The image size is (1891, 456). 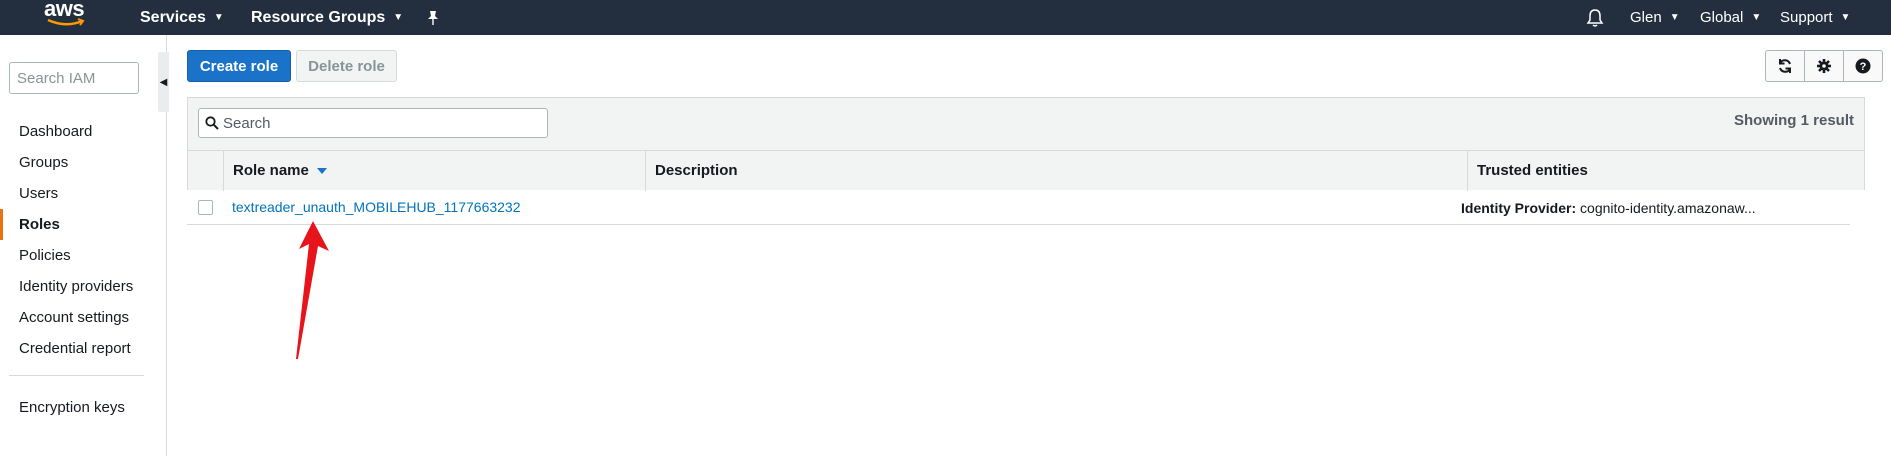 I want to click on pin-button, so click(x=433, y=17).